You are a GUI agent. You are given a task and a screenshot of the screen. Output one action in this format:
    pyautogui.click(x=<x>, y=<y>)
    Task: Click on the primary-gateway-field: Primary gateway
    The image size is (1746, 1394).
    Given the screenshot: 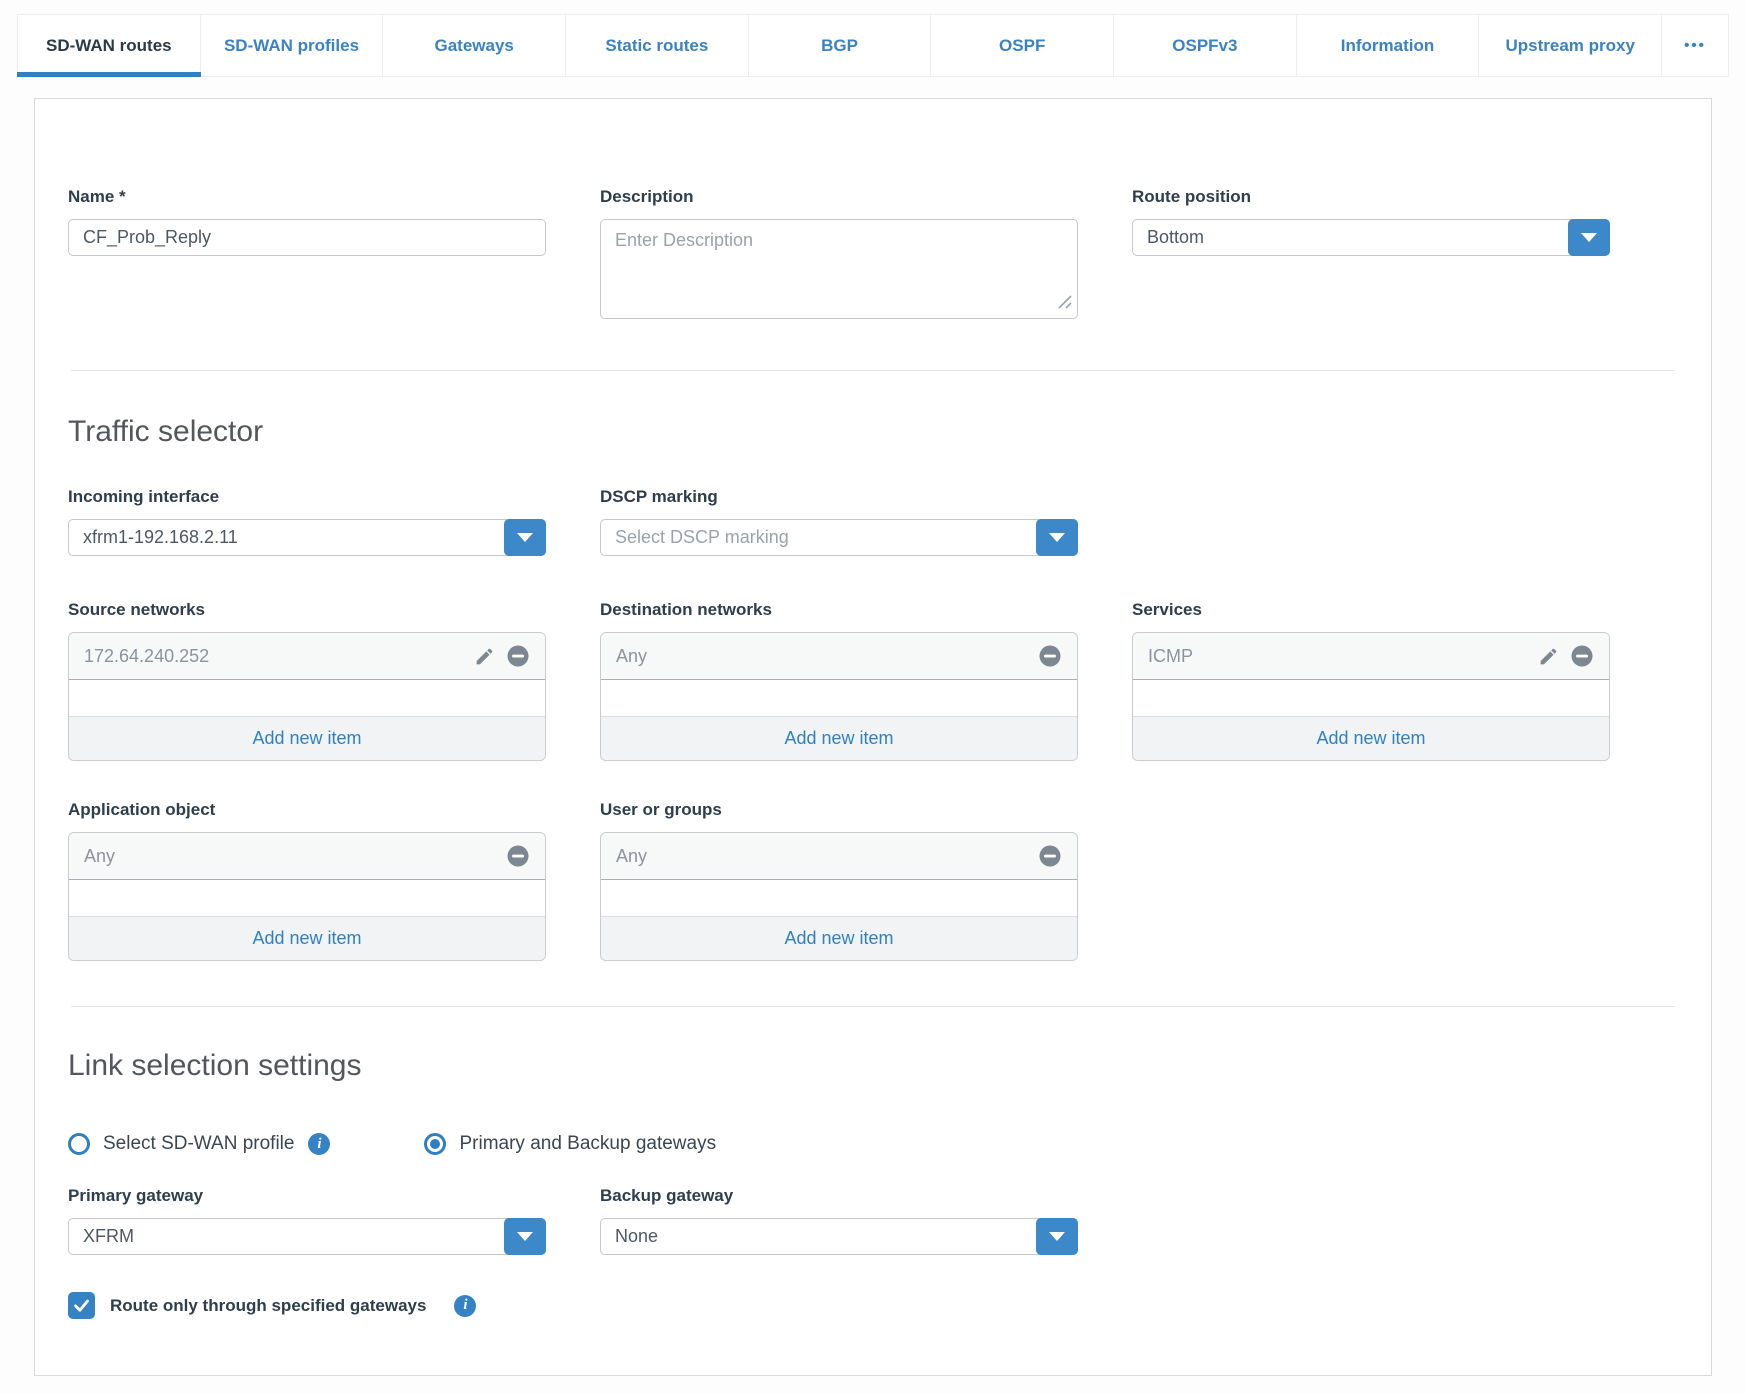 What is the action you would take?
    pyautogui.click(x=307, y=1220)
    